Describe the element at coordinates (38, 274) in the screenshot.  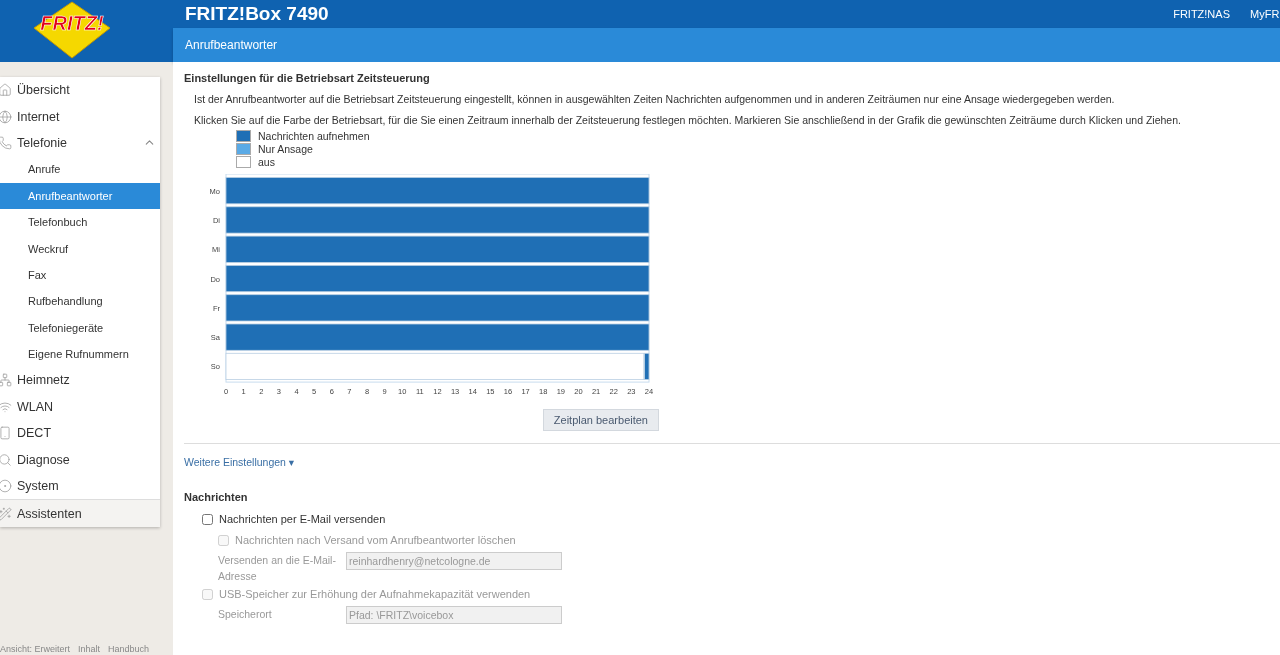
I see `item-label: Fax` at that location.